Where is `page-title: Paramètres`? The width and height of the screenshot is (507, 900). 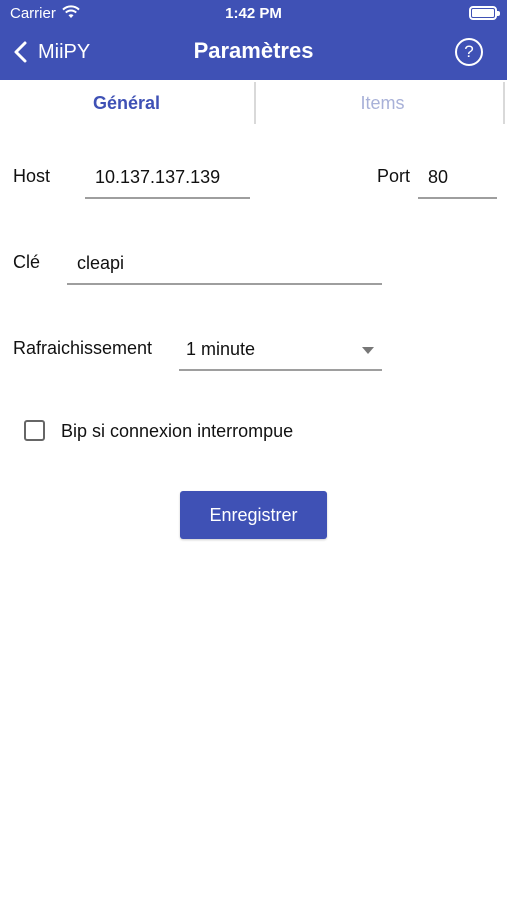
page-title: Paramètres is located at coordinates (253, 50).